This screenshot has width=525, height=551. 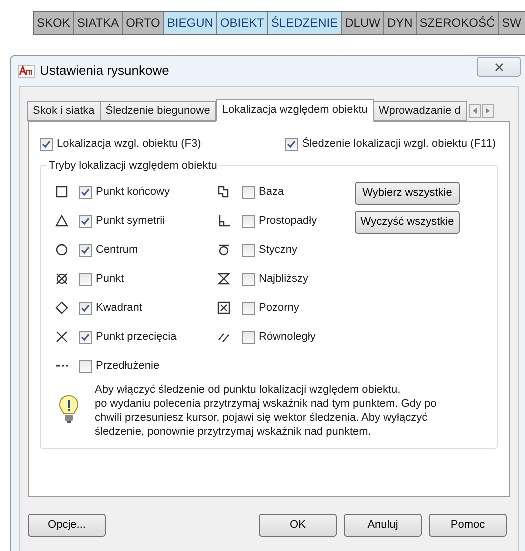 I want to click on status-toggle: ORTO, so click(x=143, y=23).